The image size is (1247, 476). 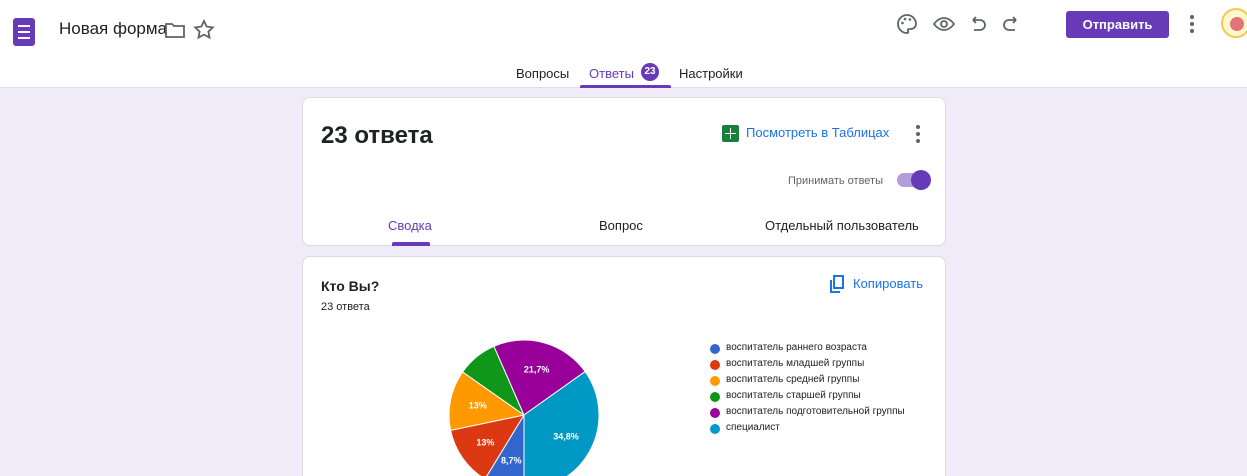 I want to click on legend-label: специалист, so click(x=753, y=427).